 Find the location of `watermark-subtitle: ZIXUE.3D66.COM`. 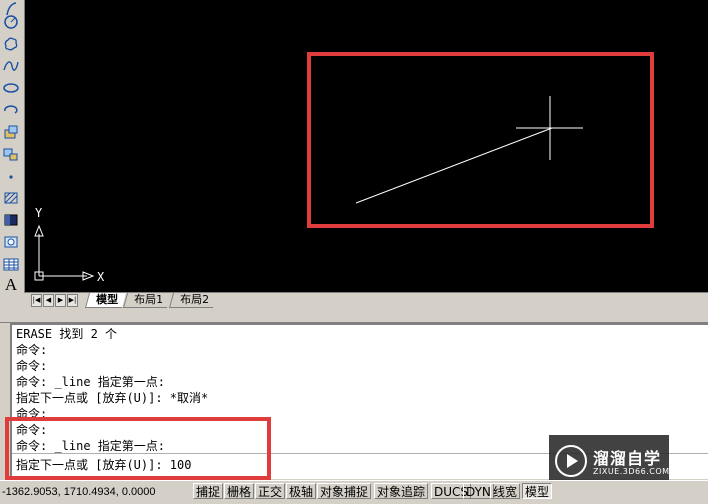

watermark-subtitle: ZIXUE.3D66.COM is located at coordinates (631, 471).